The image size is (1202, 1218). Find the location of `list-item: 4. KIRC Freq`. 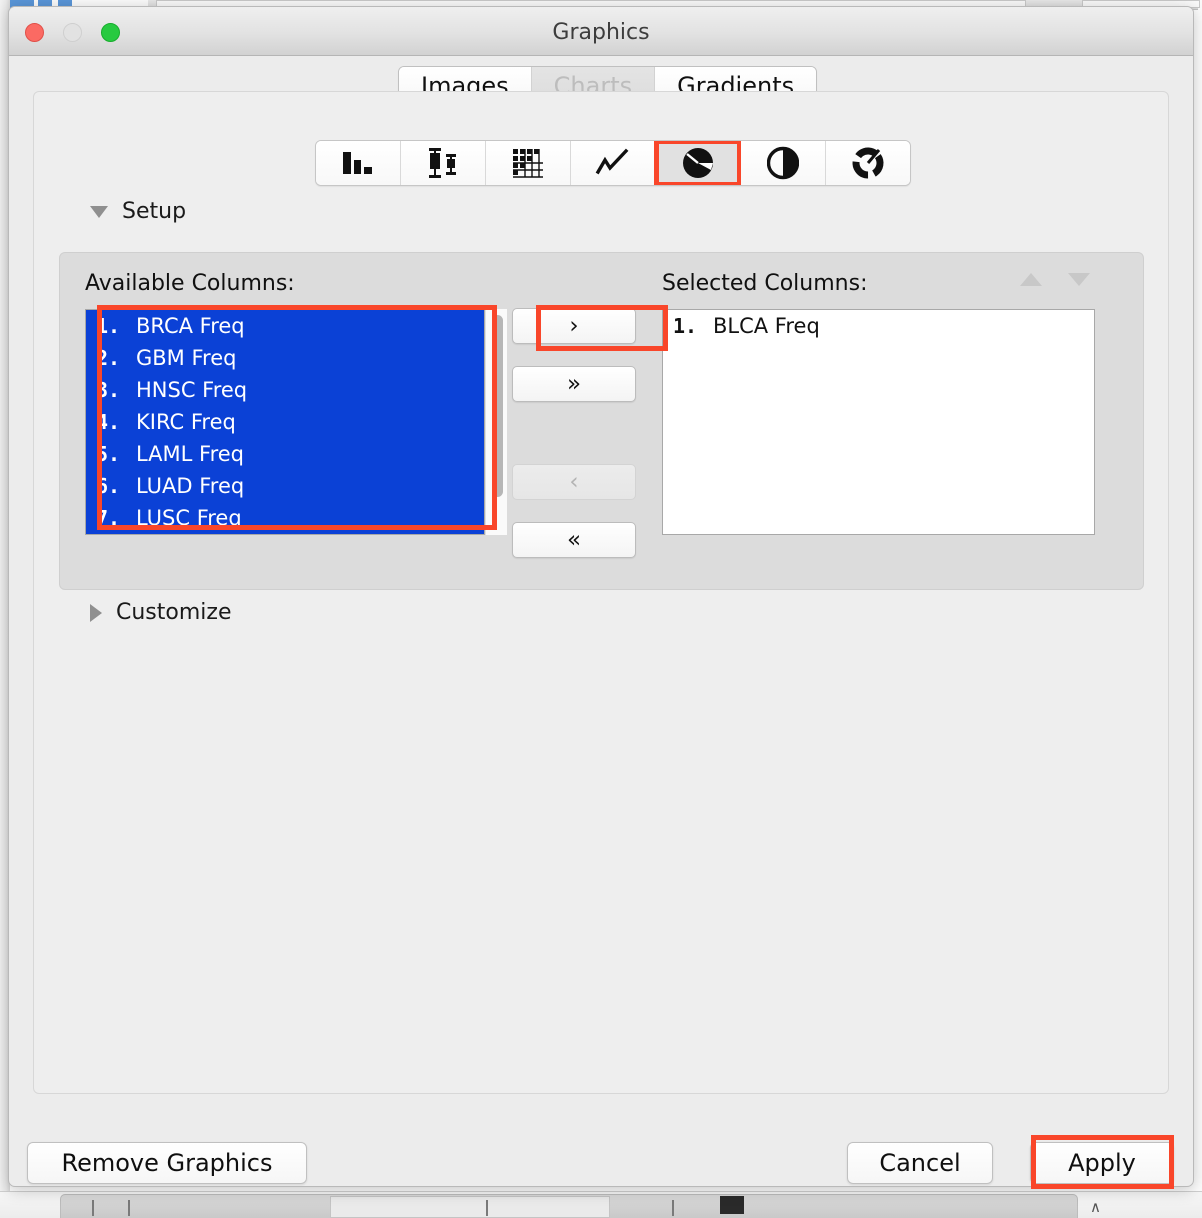

list-item: 4. KIRC Freq is located at coordinates (285, 422).